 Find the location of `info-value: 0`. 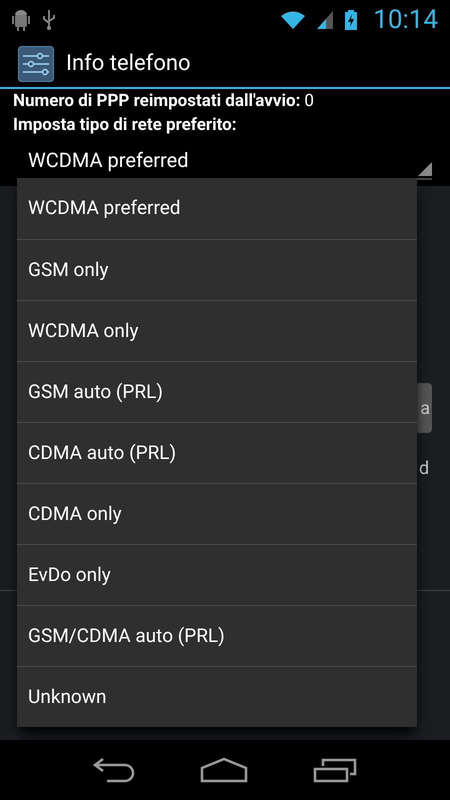

info-value: 0 is located at coordinates (309, 101).